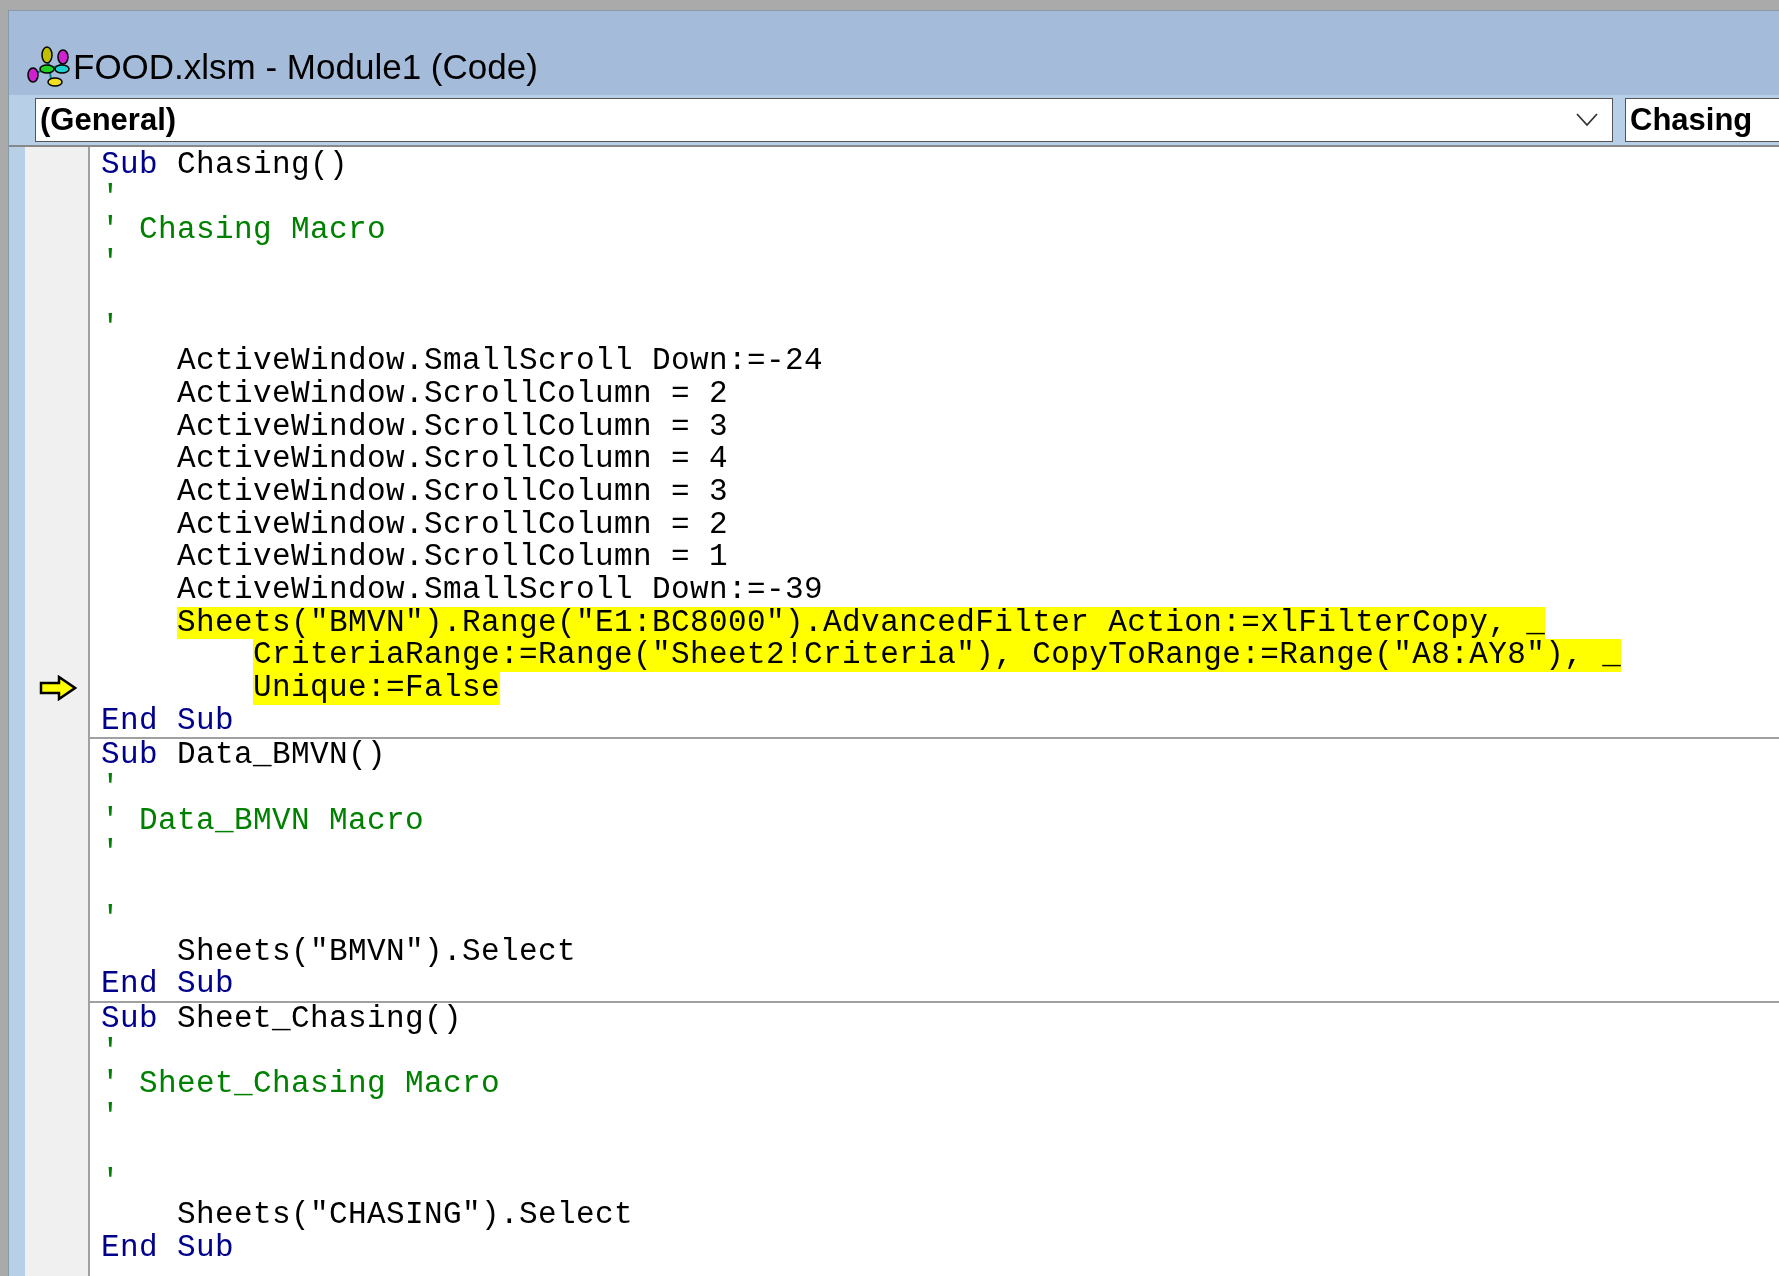  Describe the element at coordinates (58, 688) in the screenshot. I see `execution-arrow-icon` at that location.